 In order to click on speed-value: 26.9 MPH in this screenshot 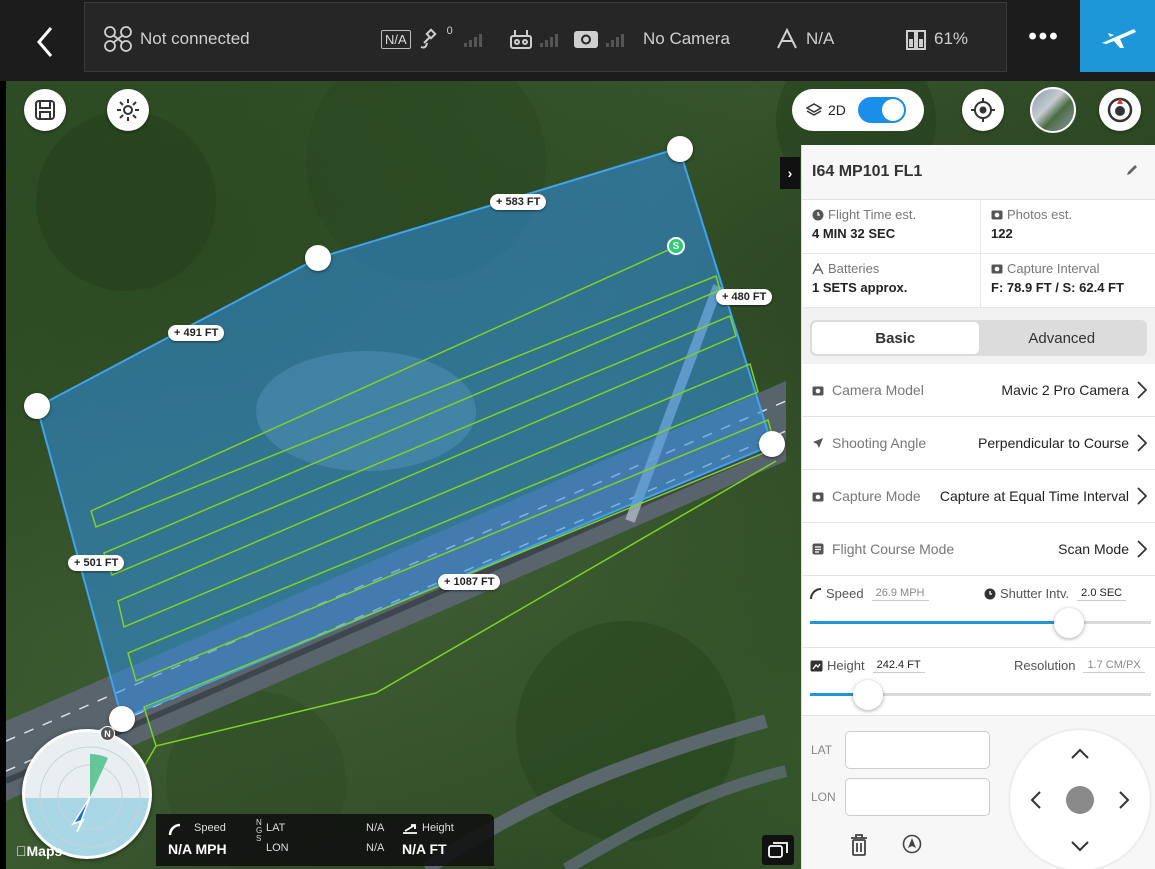, I will do `click(900, 593)`.